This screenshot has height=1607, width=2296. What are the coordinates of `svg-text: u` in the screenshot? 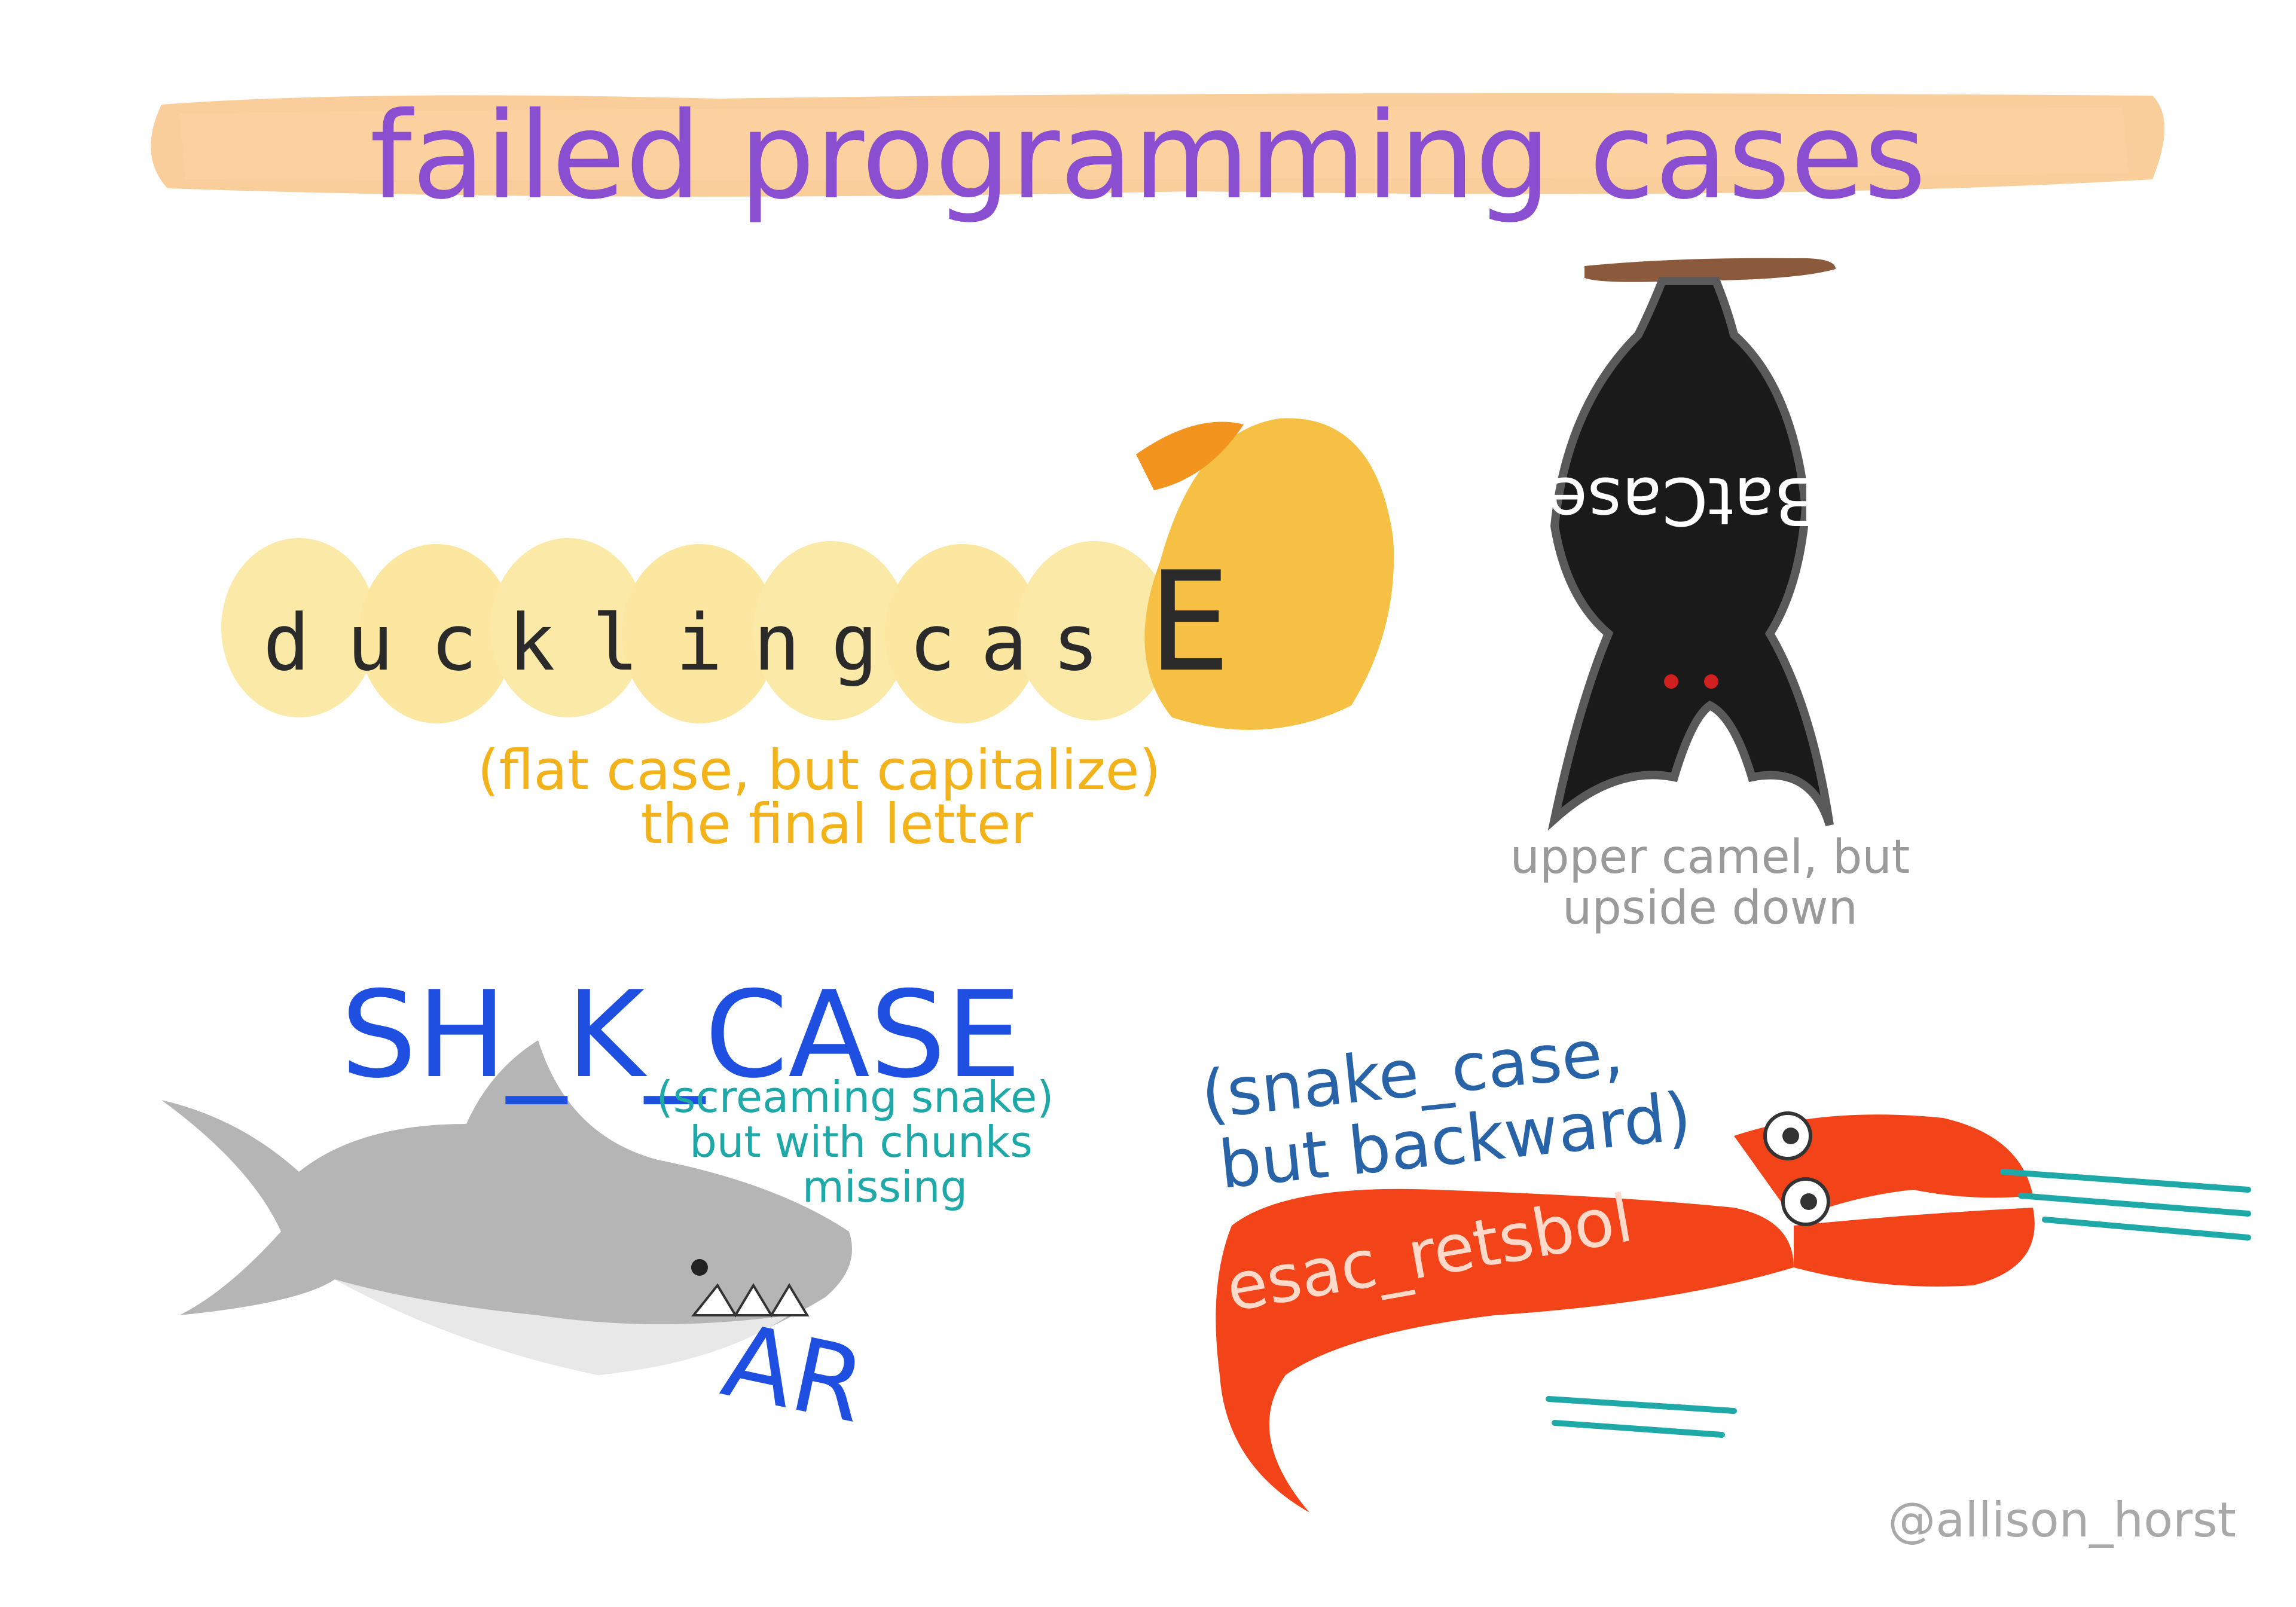 It's located at (370, 642).